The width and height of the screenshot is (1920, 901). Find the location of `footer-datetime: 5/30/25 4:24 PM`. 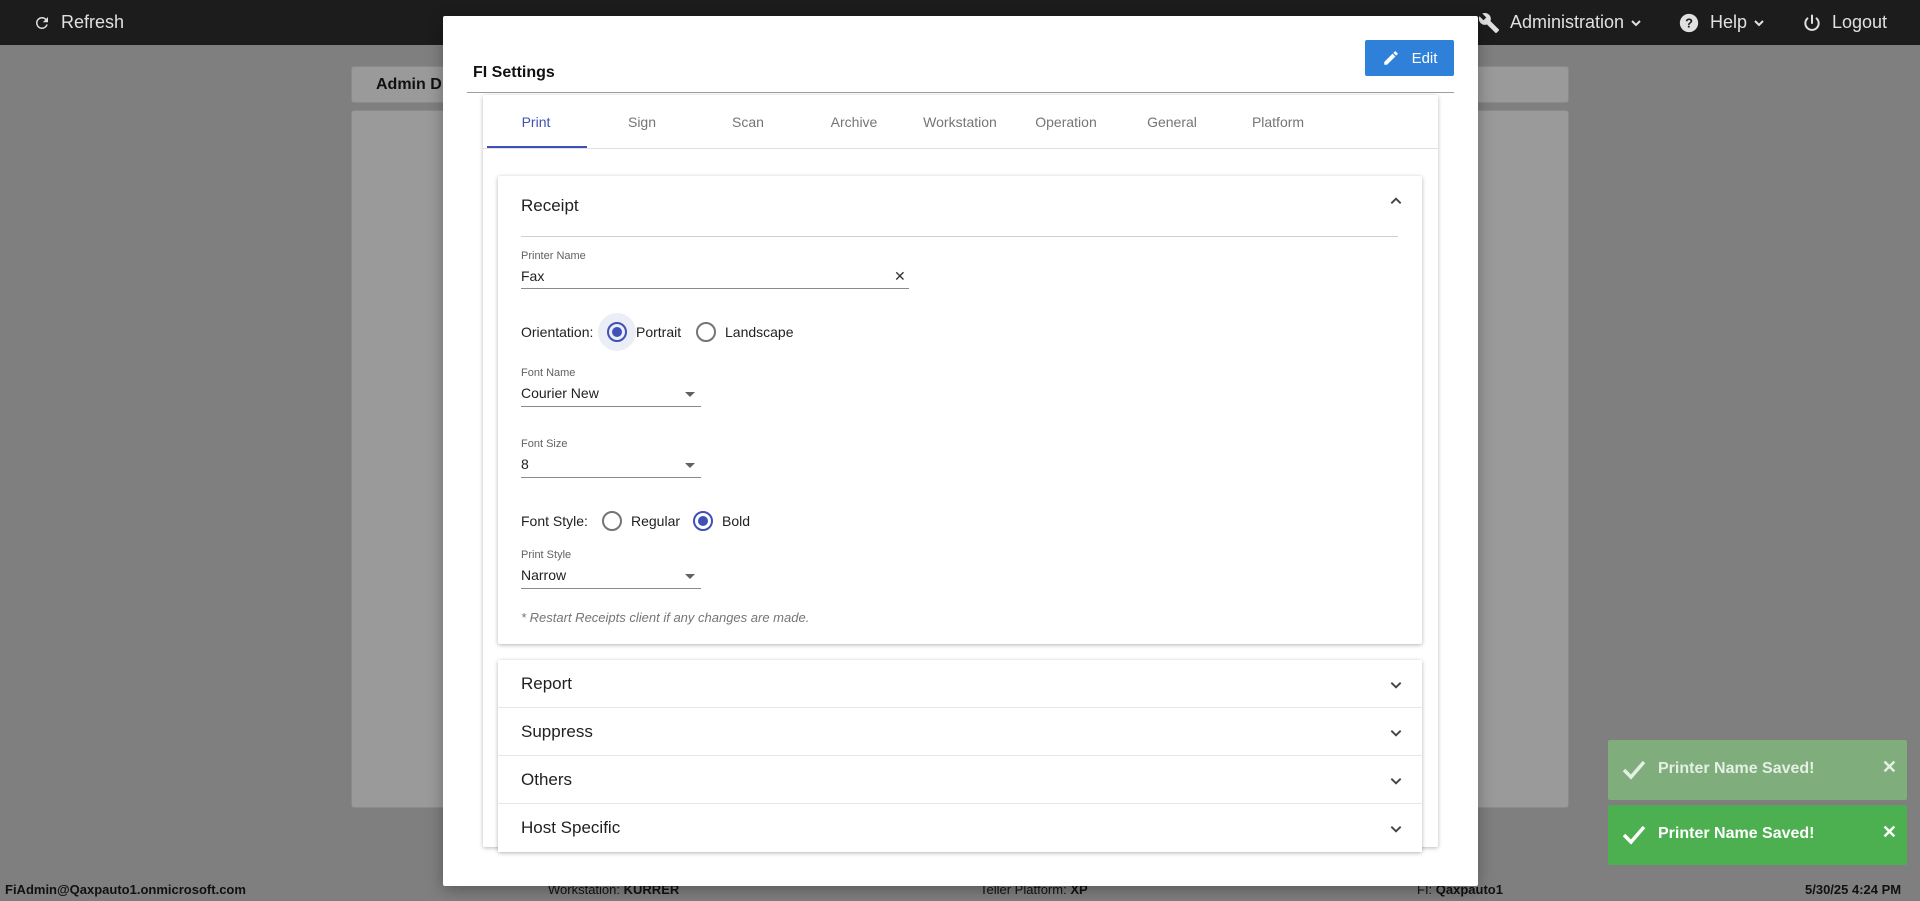

footer-datetime: 5/30/25 4:24 PM is located at coordinates (1853, 889).